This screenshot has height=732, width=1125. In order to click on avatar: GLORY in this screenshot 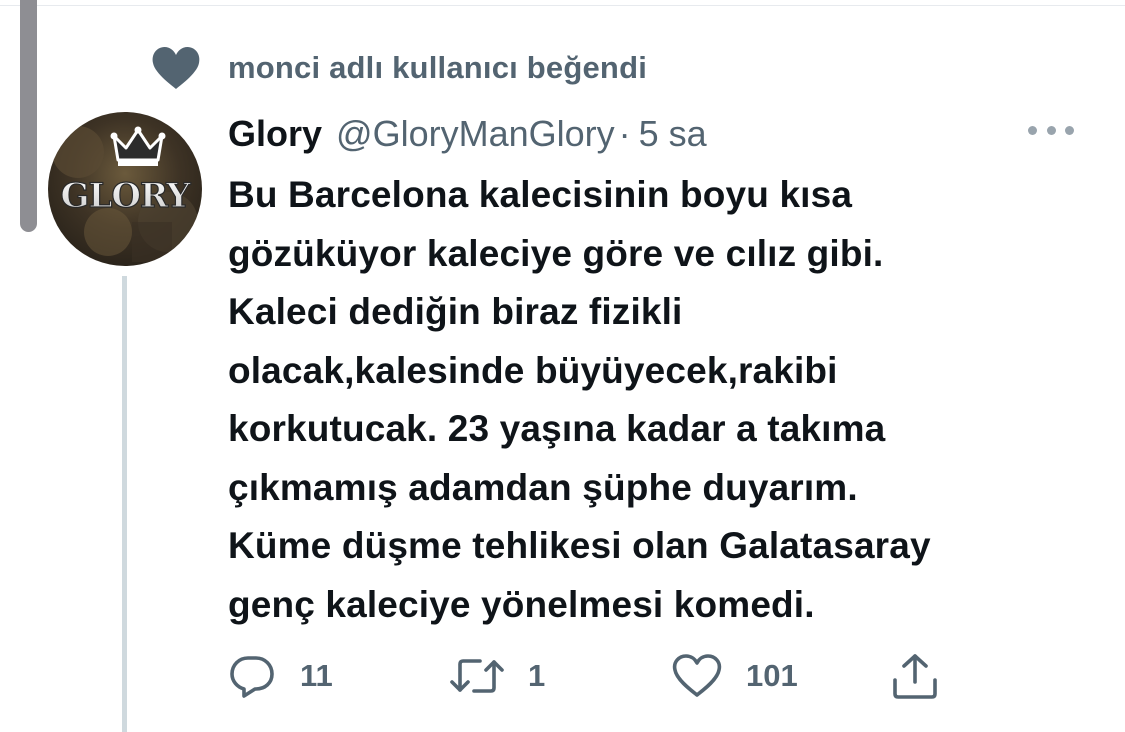, I will do `click(125, 189)`.